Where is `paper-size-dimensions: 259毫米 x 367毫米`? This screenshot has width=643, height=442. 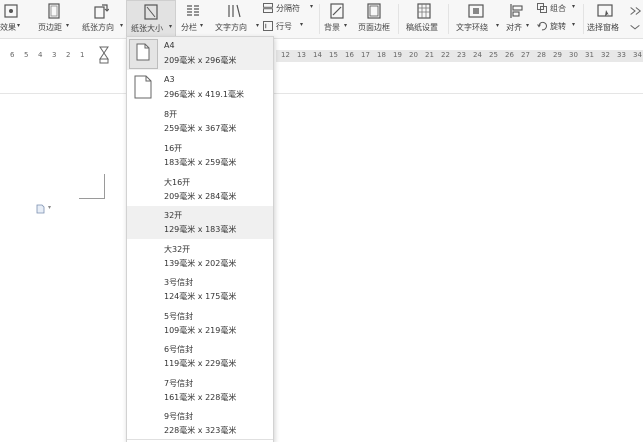
paper-size-dimensions: 259毫米 x 367毫米 is located at coordinates (200, 128).